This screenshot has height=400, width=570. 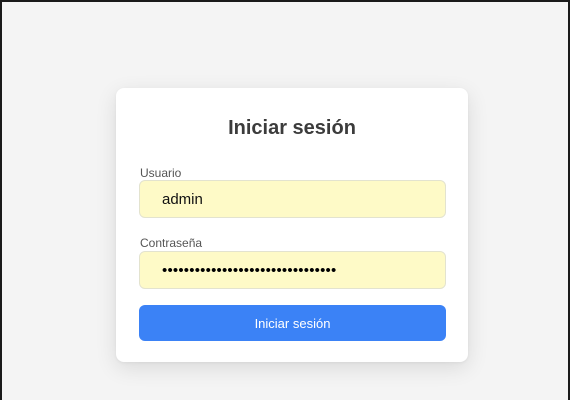 What do you see at coordinates (292, 270) in the screenshot?
I see `password-input` at bounding box center [292, 270].